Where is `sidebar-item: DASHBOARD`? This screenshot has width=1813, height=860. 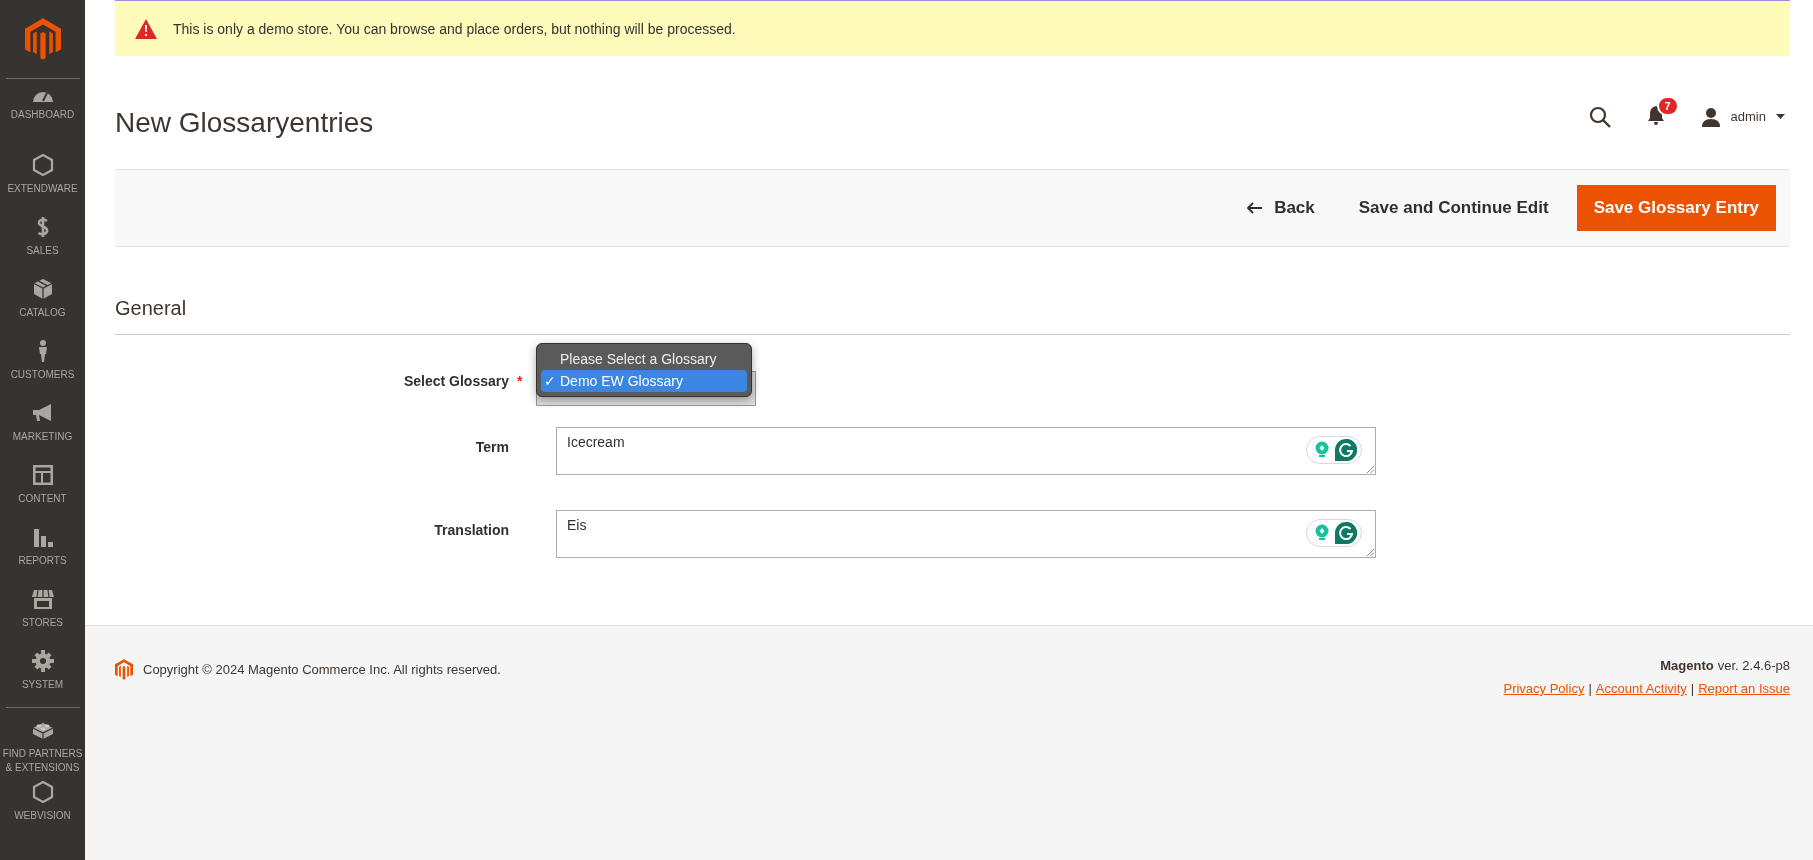
sidebar-item: DASHBOARD is located at coordinates (42, 118).